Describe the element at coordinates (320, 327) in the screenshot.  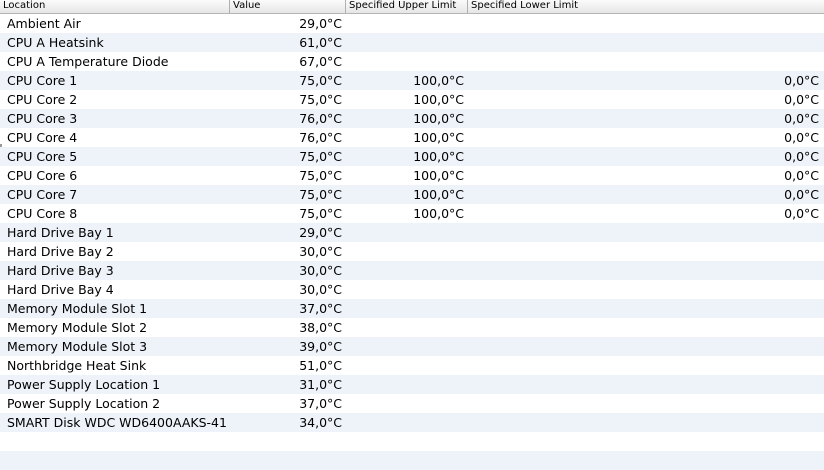
I see `cell-value: 38,0°C` at that location.